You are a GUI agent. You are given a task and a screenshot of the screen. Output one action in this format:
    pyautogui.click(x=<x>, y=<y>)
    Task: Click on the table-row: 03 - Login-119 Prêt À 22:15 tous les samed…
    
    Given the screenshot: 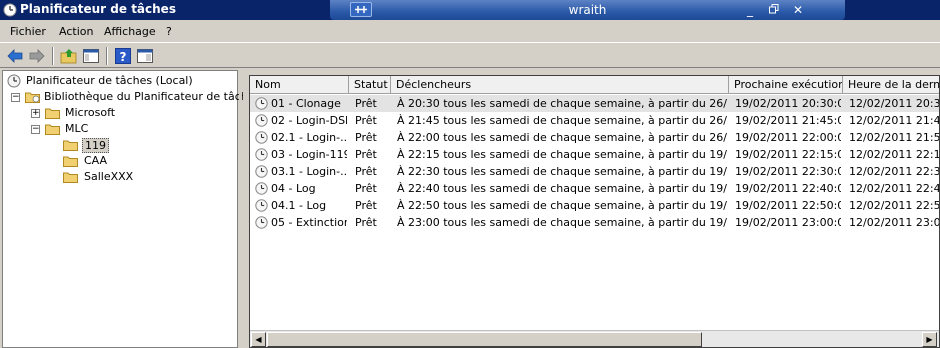 What is the action you would take?
    pyautogui.click(x=594, y=154)
    